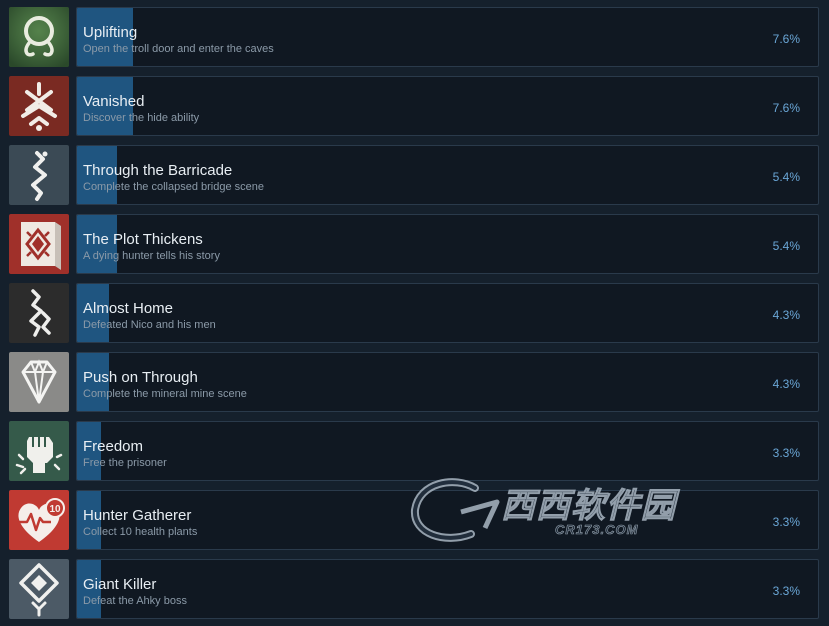 The height and width of the screenshot is (626, 829). I want to click on achievement-title: Freedom, so click(113, 446).